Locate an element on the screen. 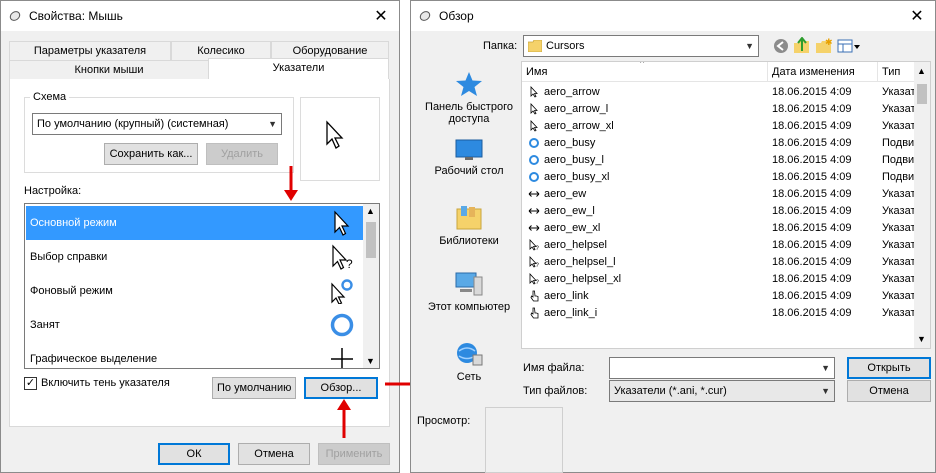 This screenshot has width=936, height=473. shadow-checkbox: ✓ is located at coordinates (30, 383).